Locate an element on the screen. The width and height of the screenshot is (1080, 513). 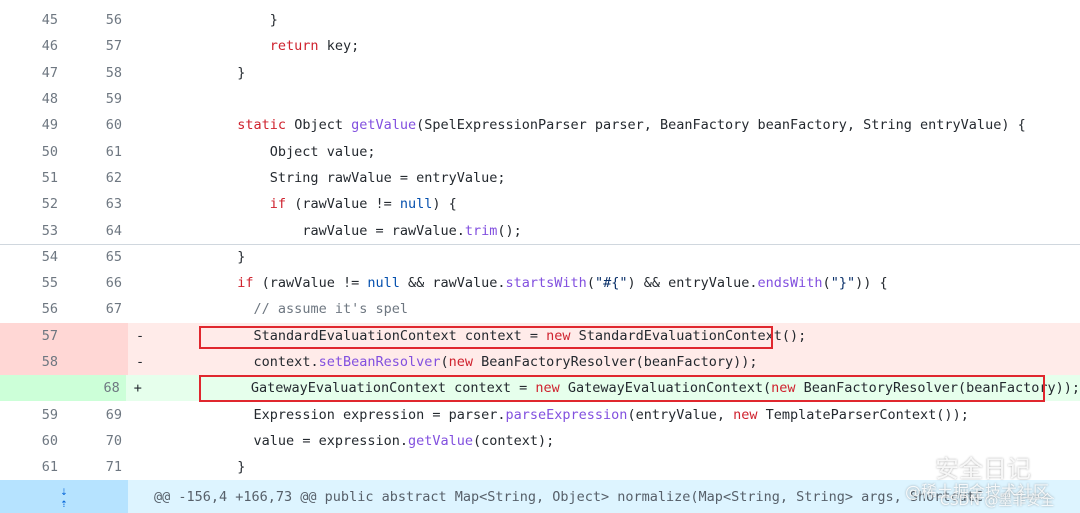
code-content is located at coordinates (618, 99).